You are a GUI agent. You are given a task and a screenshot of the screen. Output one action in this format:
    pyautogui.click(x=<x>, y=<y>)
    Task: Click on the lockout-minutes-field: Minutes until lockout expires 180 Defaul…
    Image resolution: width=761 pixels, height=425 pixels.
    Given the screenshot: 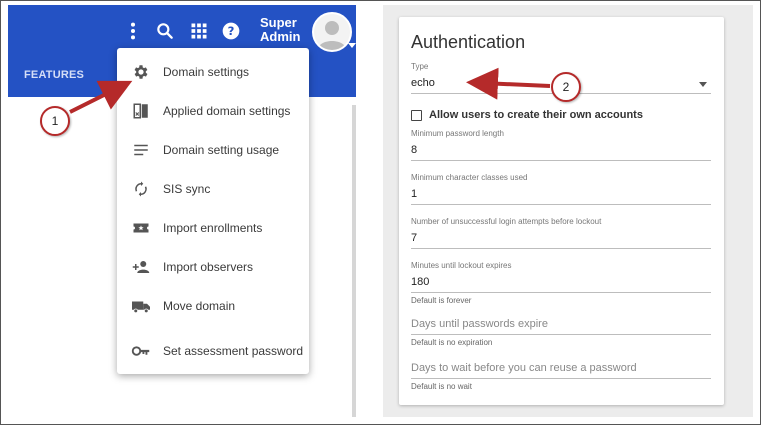 What is the action you would take?
    pyautogui.click(x=561, y=283)
    